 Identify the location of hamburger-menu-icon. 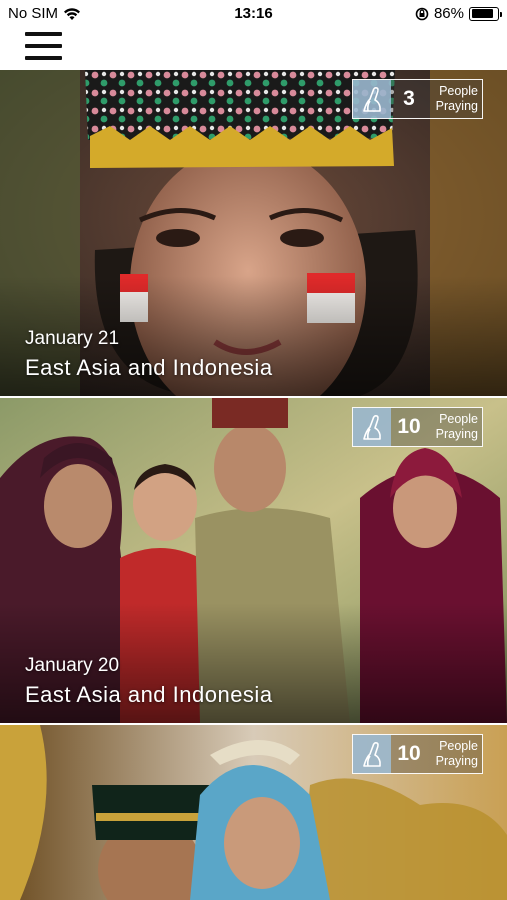
(44, 46).